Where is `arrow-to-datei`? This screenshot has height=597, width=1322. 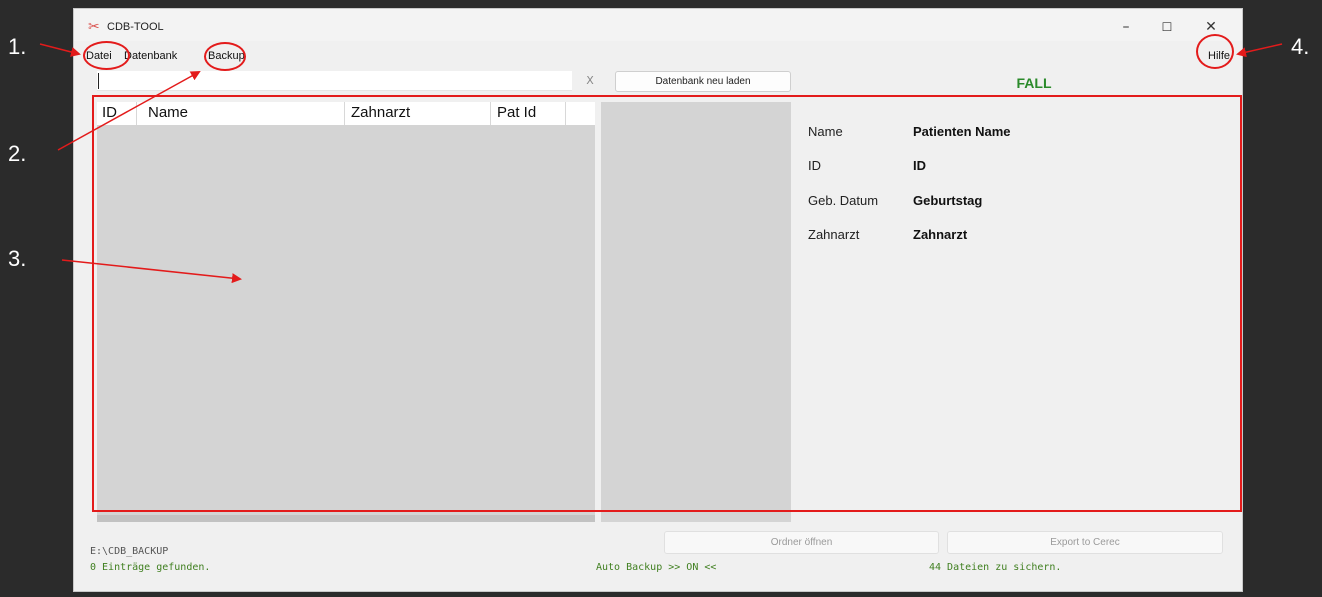
arrow-to-datei is located at coordinates (60, 50).